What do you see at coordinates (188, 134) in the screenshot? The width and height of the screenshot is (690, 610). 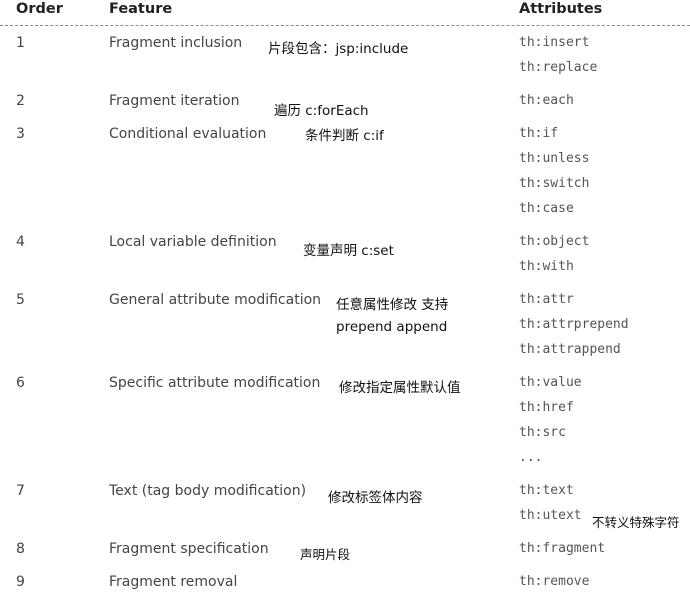 I see `row-feature: Conditional evaluation` at bounding box center [188, 134].